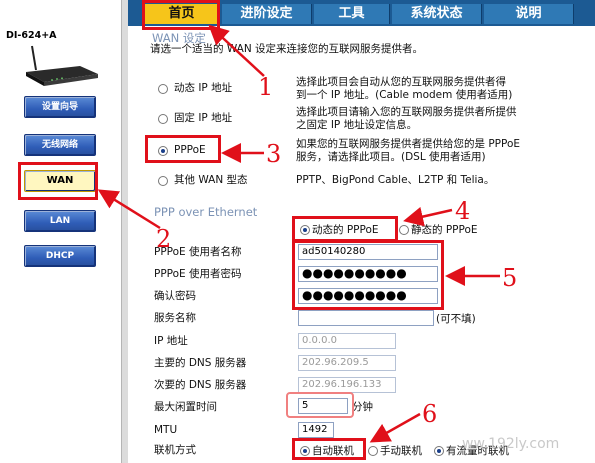 This screenshot has height=463, width=595. What do you see at coordinates (62, 65) in the screenshot?
I see `router-image` at bounding box center [62, 65].